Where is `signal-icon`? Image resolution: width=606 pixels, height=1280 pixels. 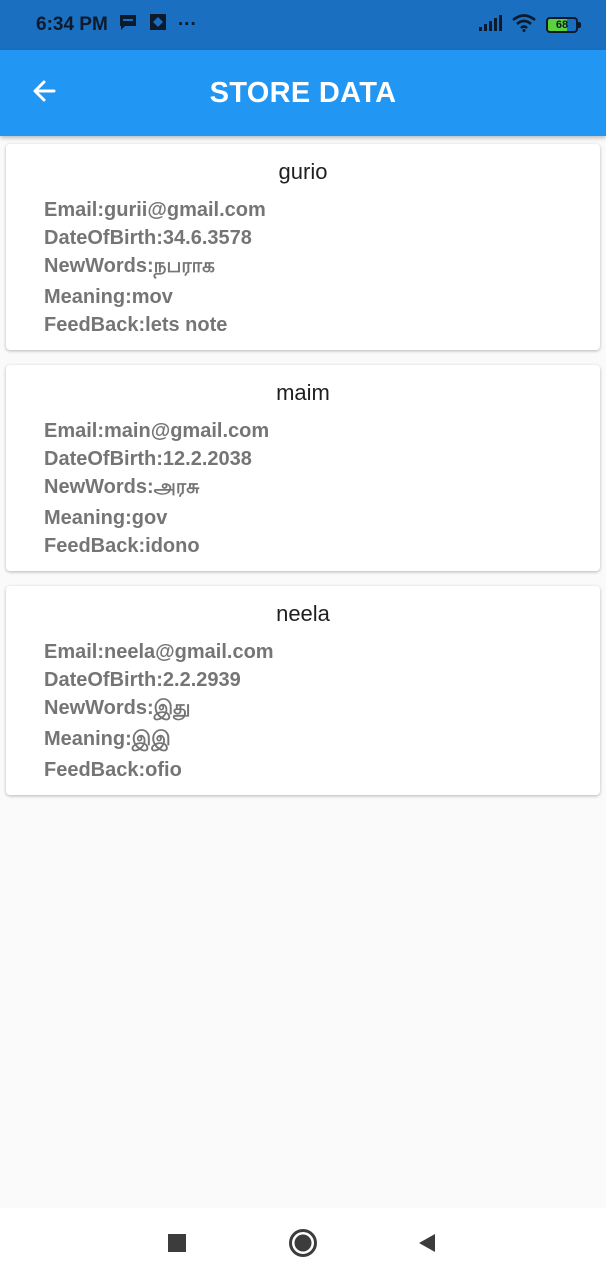 signal-icon is located at coordinates (490, 25).